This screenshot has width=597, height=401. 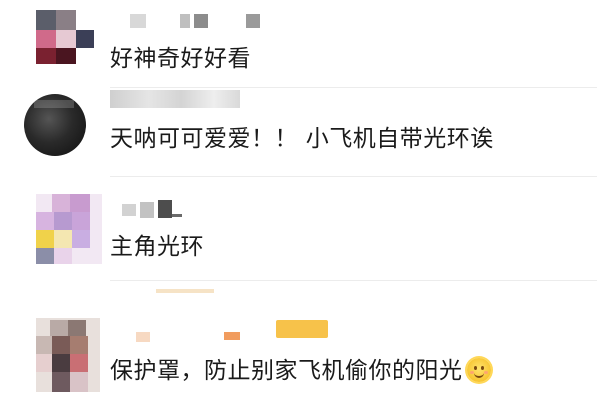 I want to click on comment-text-content: 保护罩，防止别家飞机偷你的阳光, so click(x=286, y=371).